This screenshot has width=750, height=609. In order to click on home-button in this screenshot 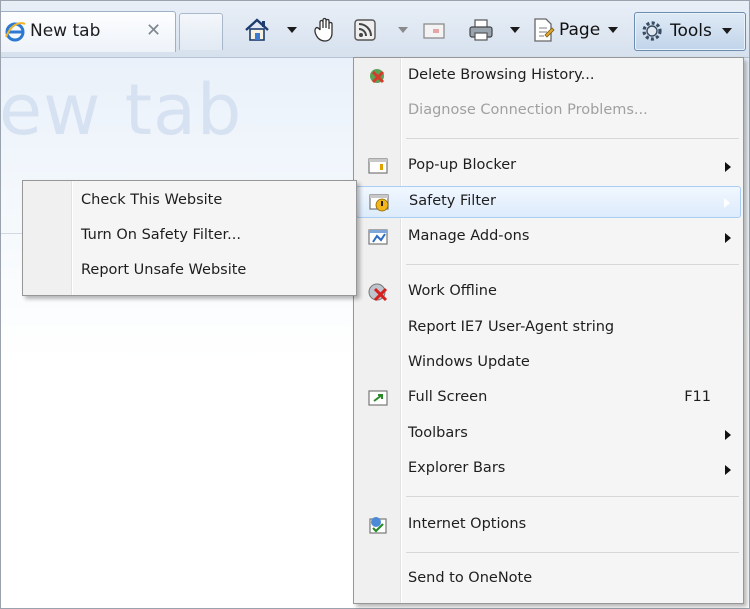, I will do `click(257, 30)`.